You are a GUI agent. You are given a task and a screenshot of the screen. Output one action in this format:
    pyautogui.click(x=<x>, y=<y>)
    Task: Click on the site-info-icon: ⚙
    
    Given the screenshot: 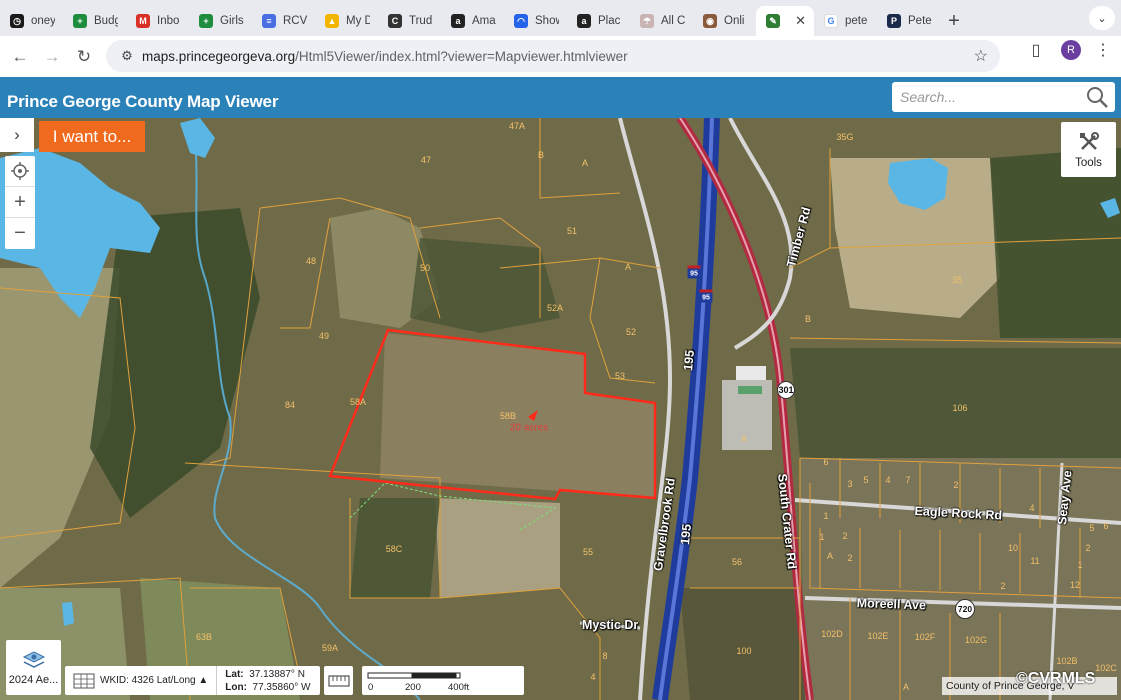 What is the action you would take?
    pyautogui.click(x=127, y=56)
    